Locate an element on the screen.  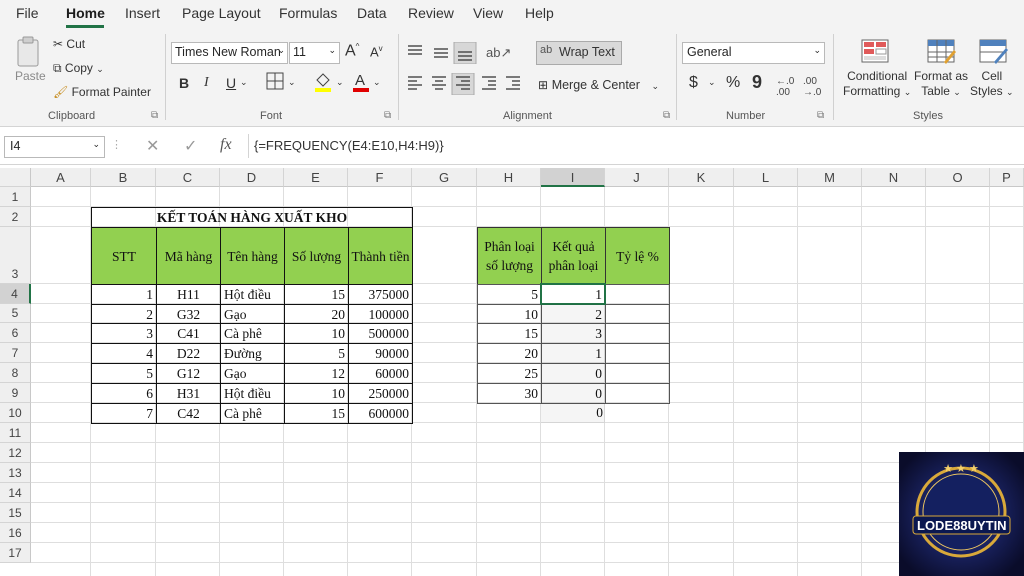
cancel-icon: ✕ is located at coordinates (152, 146).